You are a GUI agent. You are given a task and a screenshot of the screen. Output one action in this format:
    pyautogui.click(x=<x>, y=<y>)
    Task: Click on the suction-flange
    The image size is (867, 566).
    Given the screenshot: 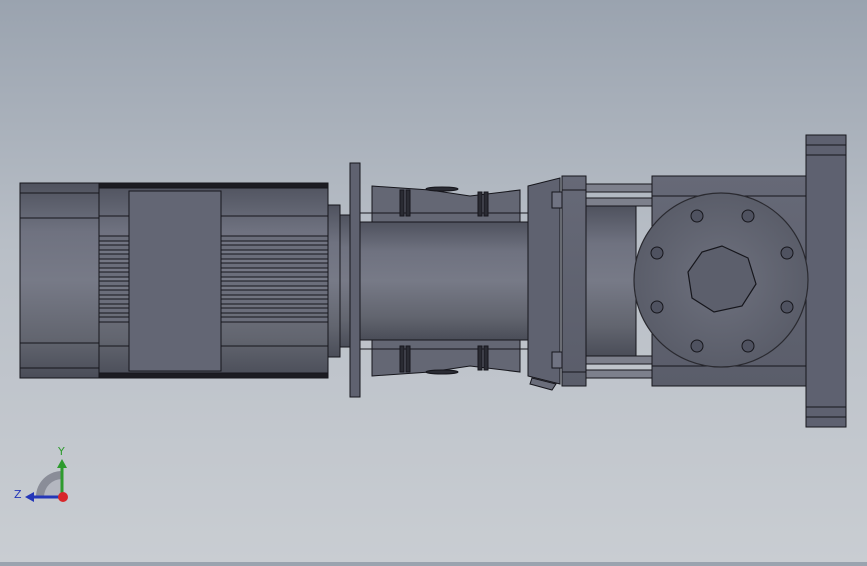 What is the action you would take?
    pyautogui.click(x=721, y=280)
    